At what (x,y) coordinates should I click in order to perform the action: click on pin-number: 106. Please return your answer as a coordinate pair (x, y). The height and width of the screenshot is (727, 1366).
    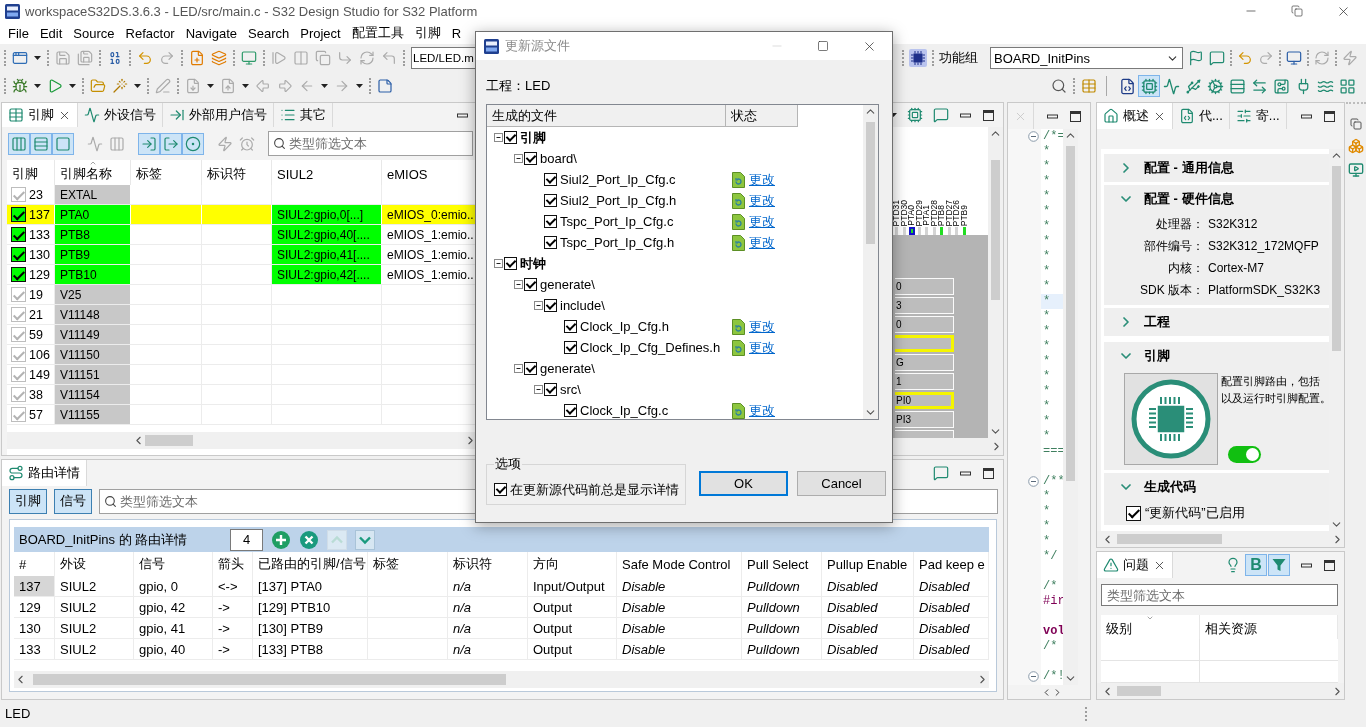
    Looking at the image, I should click on (39, 354).